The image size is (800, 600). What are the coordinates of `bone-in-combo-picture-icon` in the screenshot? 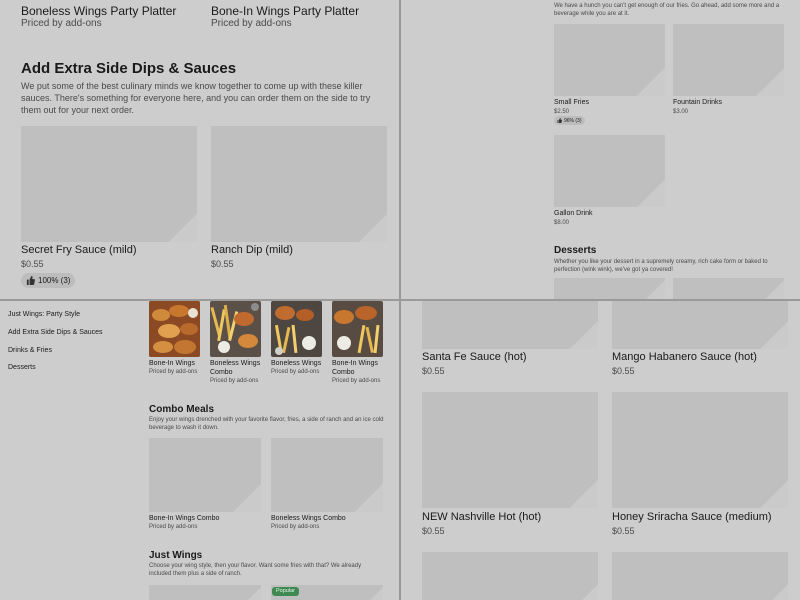 It's located at (357, 329).